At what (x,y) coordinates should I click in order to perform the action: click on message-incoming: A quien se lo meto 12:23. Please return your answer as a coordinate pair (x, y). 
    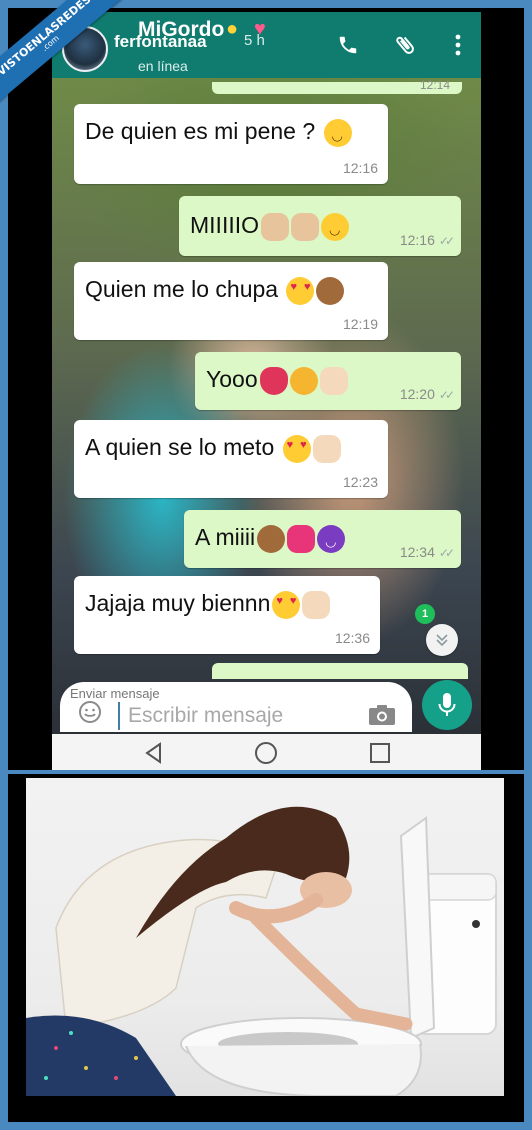
    Looking at the image, I should click on (231, 459).